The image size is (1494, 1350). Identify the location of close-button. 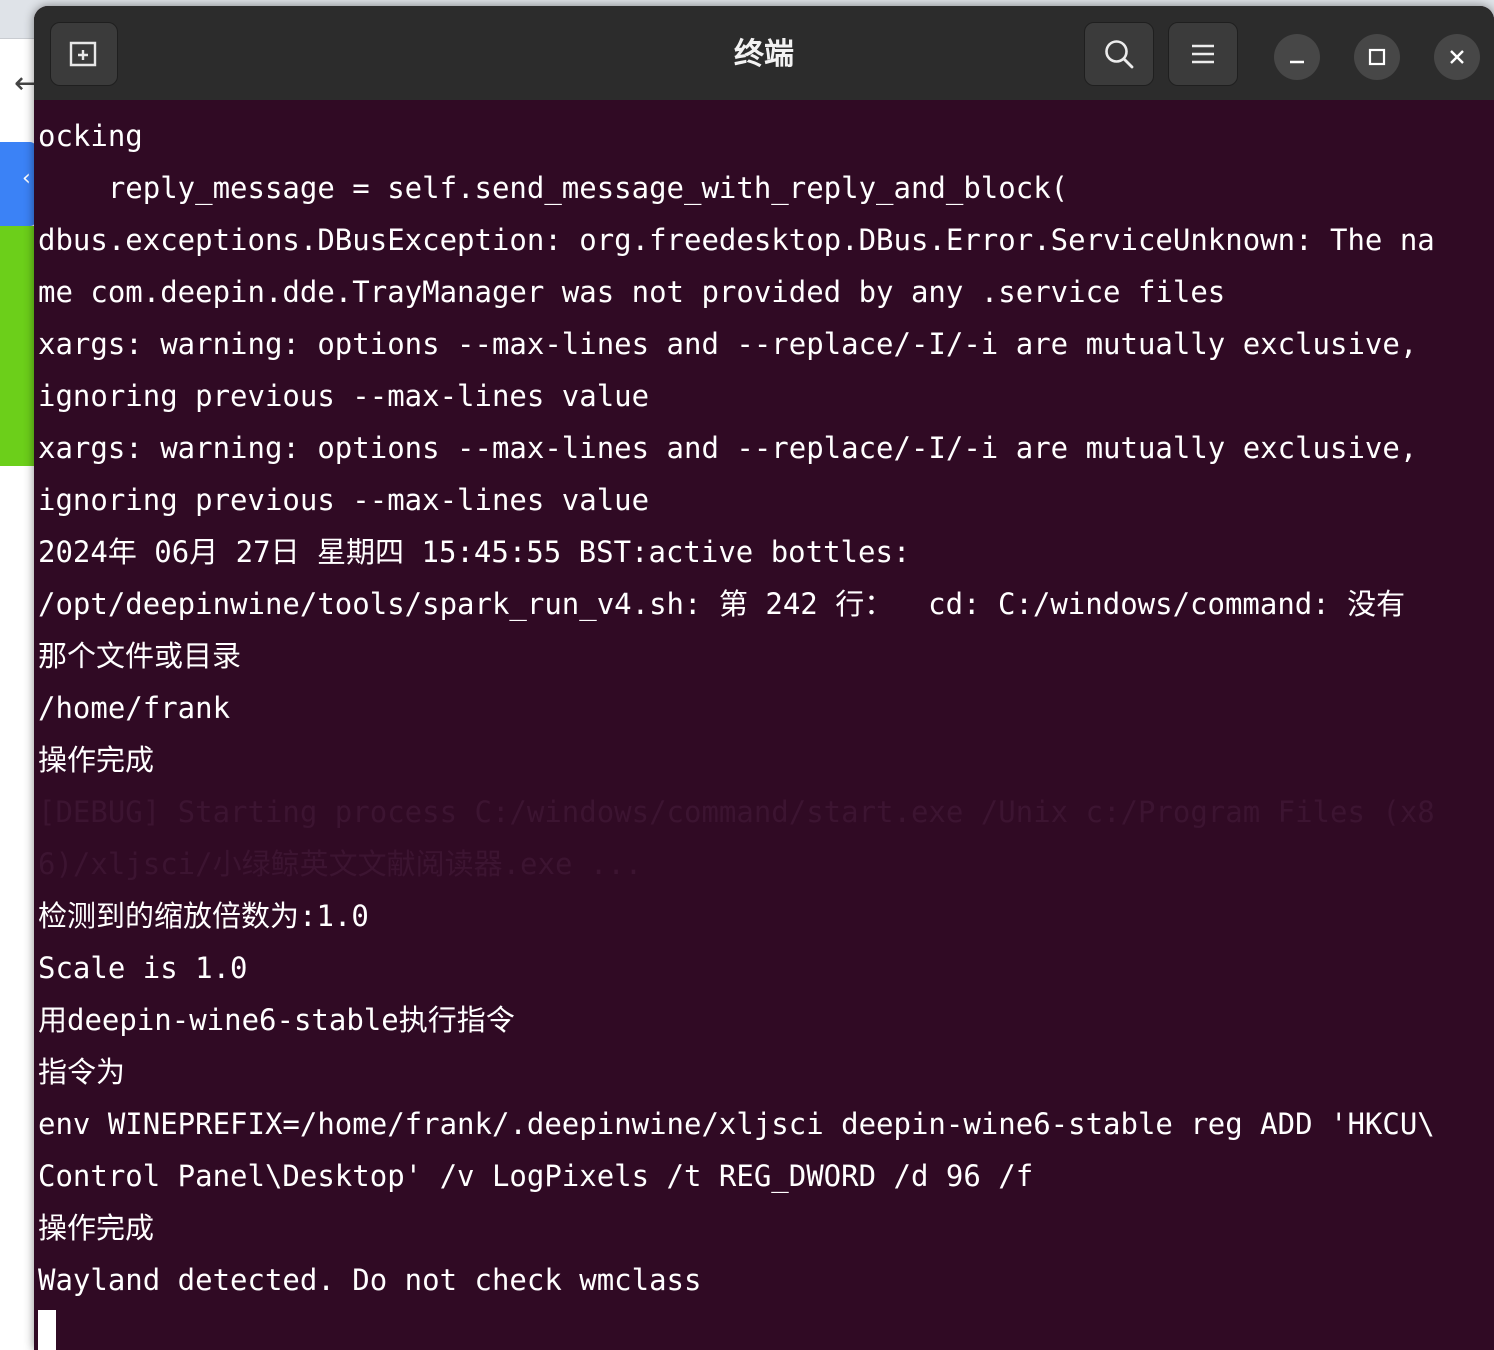
(1457, 57).